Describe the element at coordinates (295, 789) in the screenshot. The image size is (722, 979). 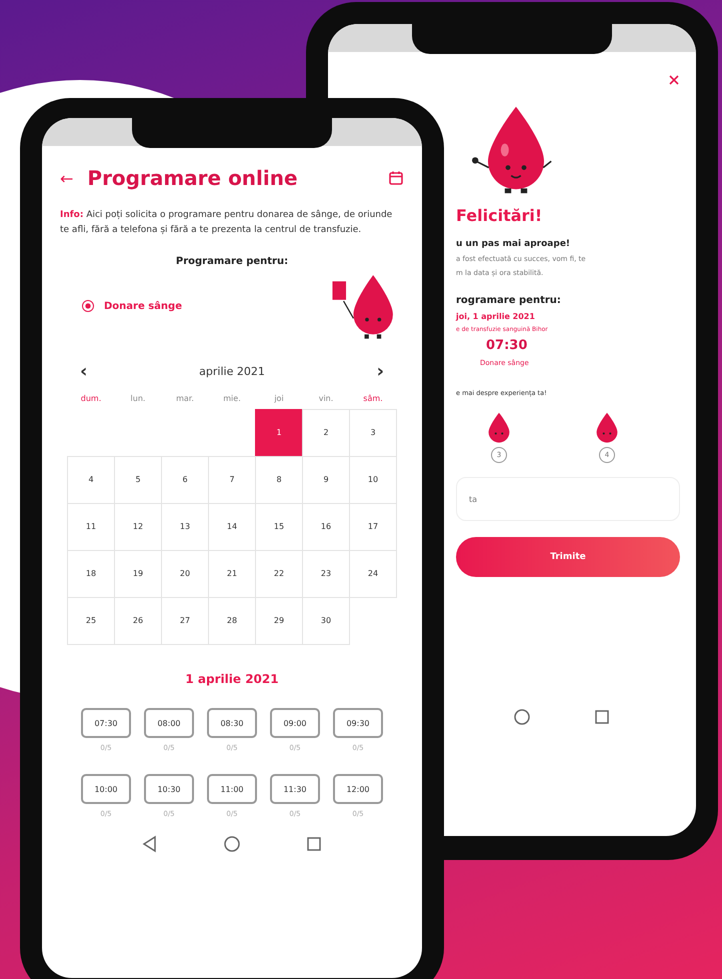
I see `time-slot-button: 11:30` at that location.